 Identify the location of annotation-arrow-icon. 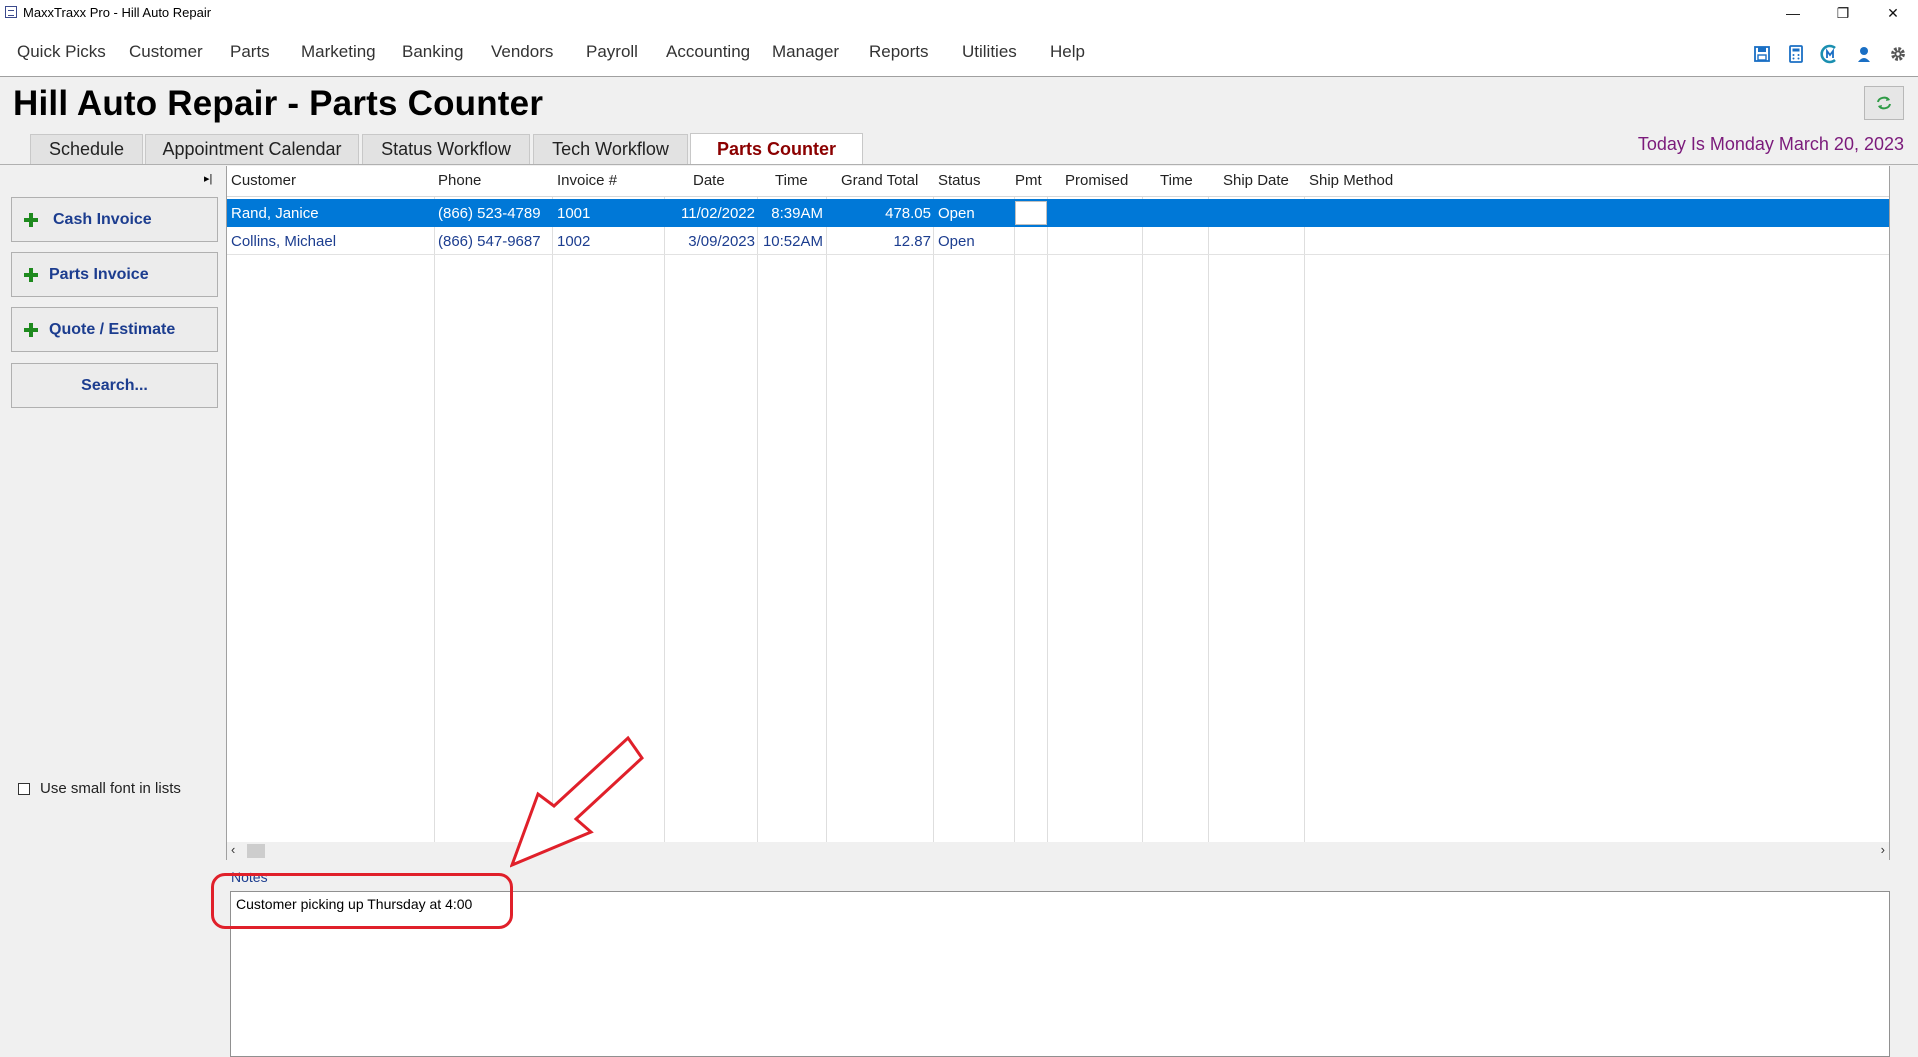
(577, 801).